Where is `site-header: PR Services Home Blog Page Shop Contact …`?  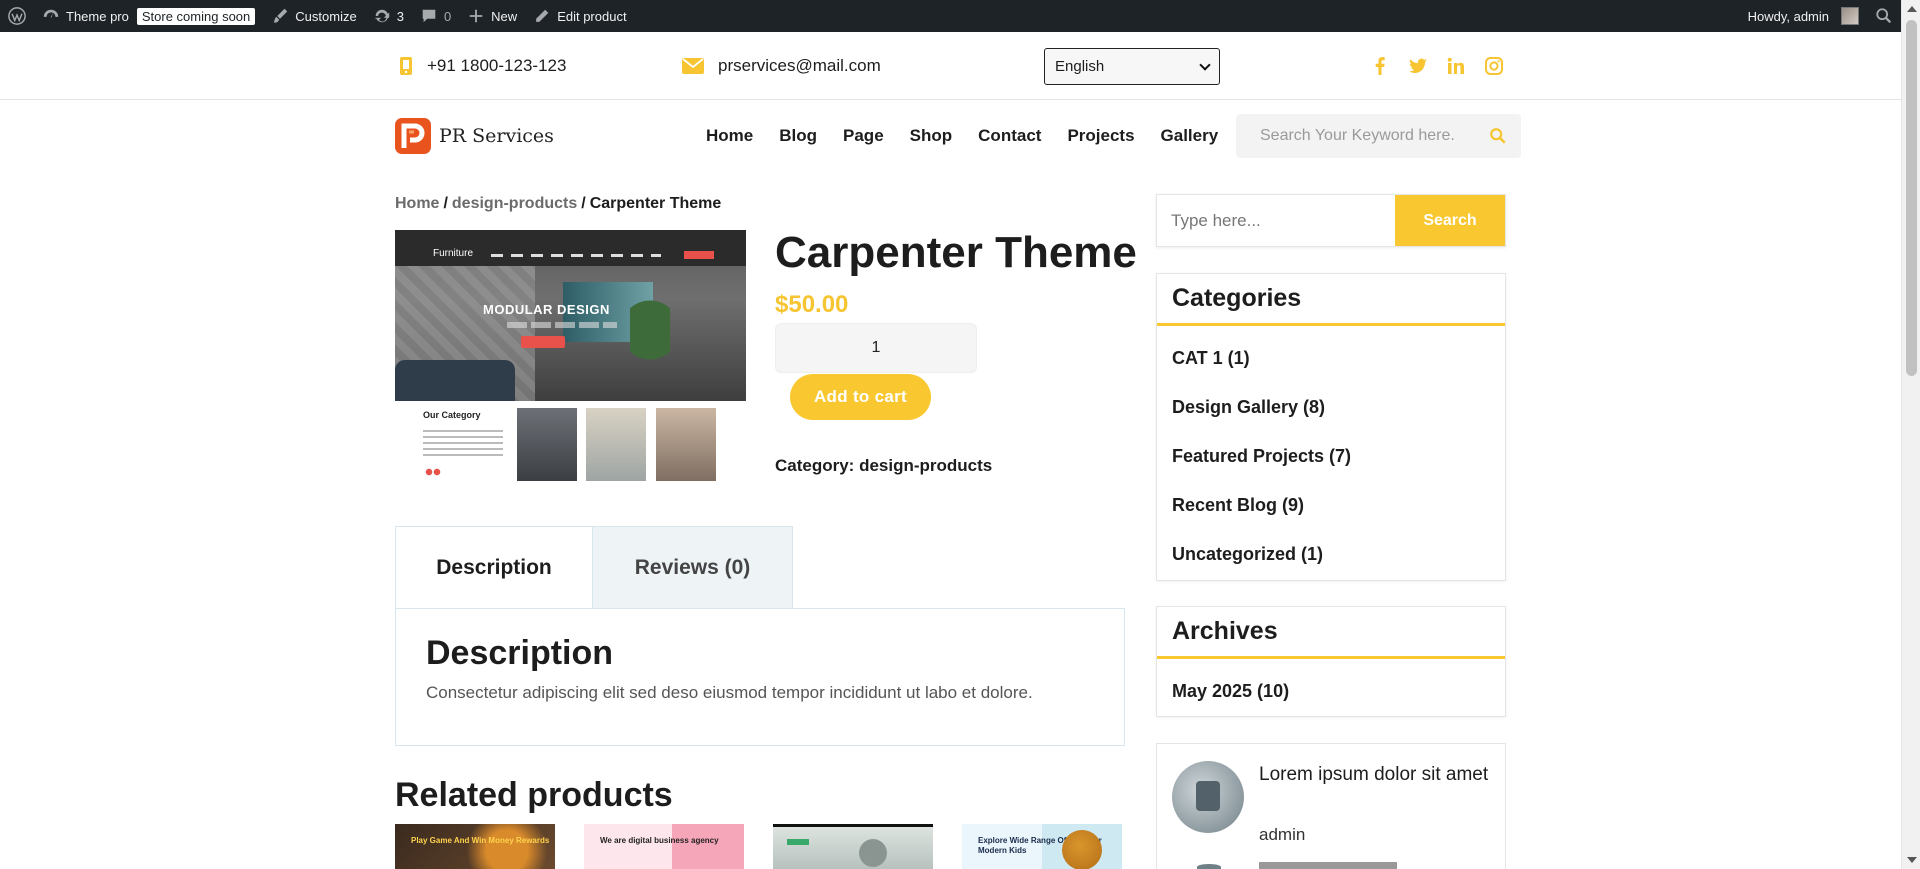 site-header: PR Services Home Blog Page Shop Contact … is located at coordinates (950, 136).